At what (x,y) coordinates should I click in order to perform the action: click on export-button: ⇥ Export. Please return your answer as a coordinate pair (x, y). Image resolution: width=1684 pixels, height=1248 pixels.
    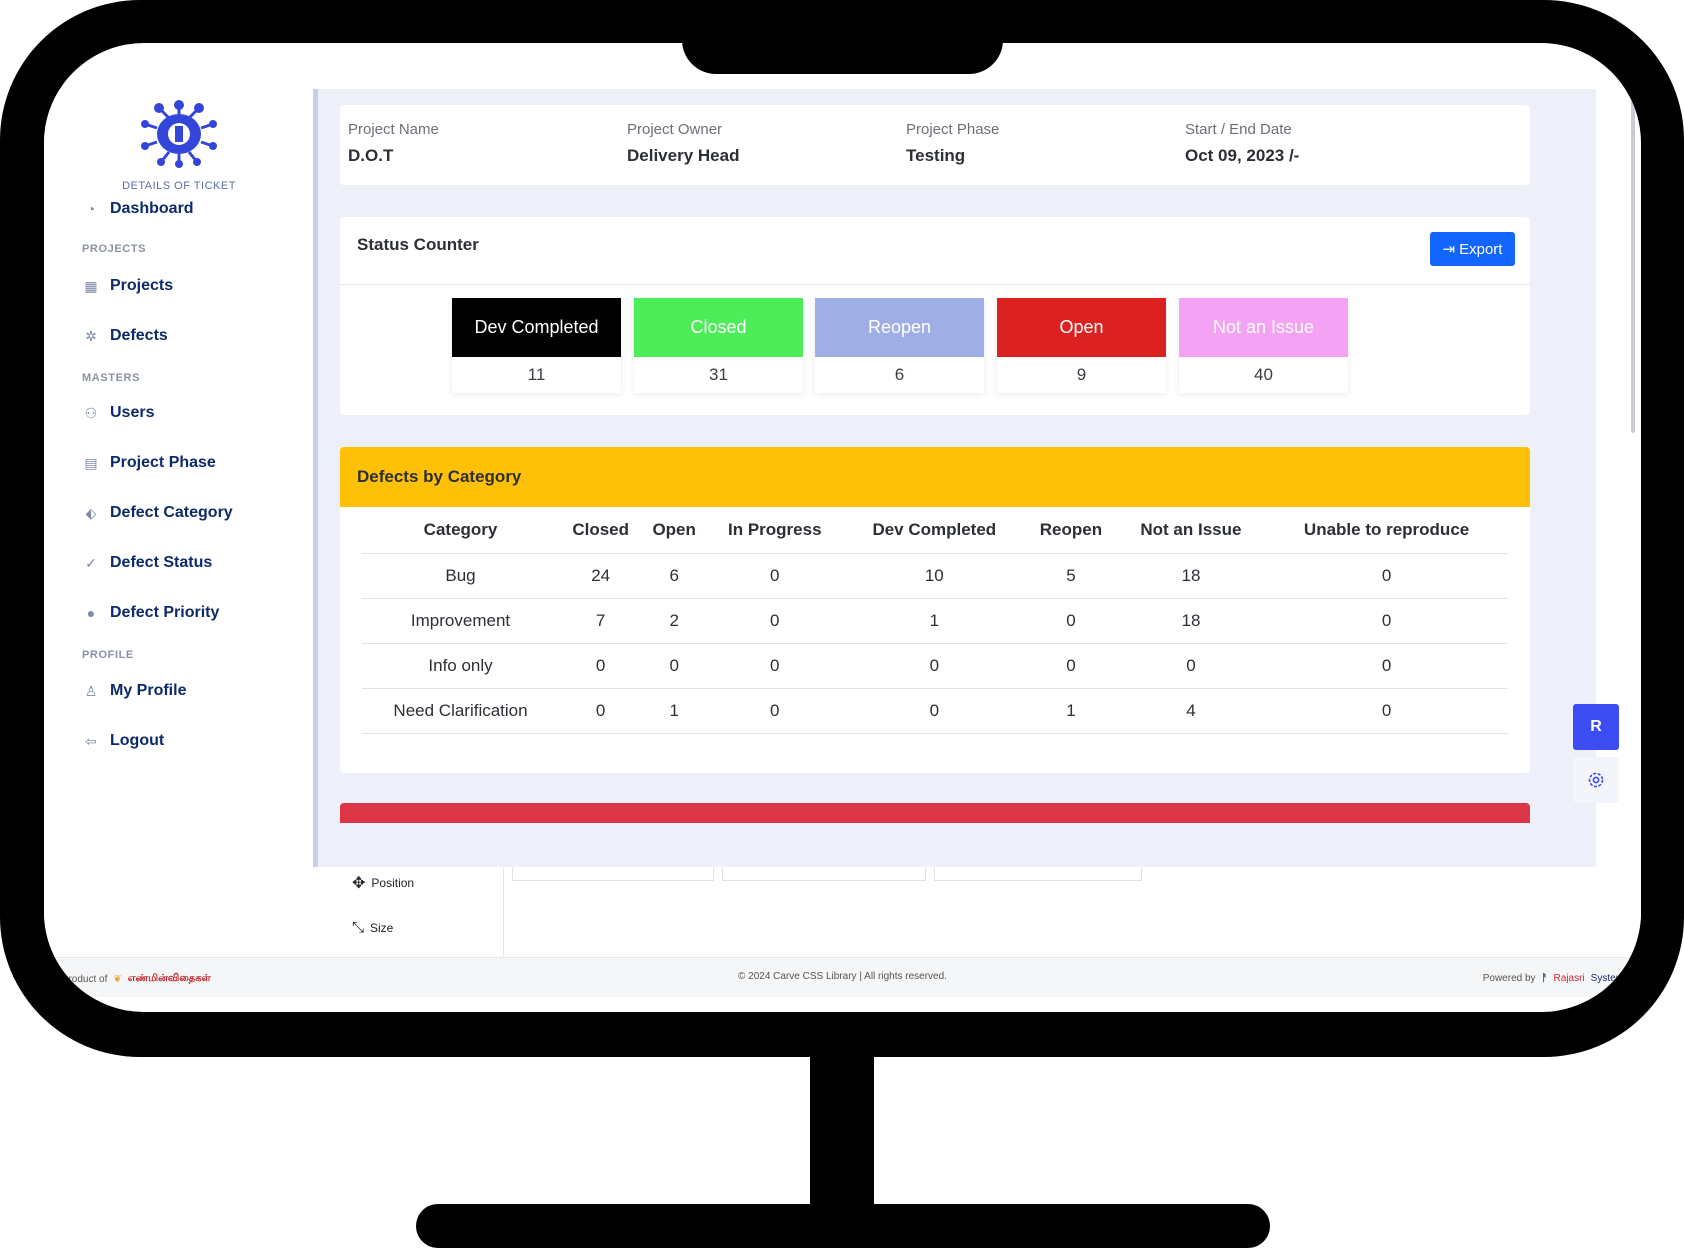
    Looking at the image, I should click on (1472, 249).